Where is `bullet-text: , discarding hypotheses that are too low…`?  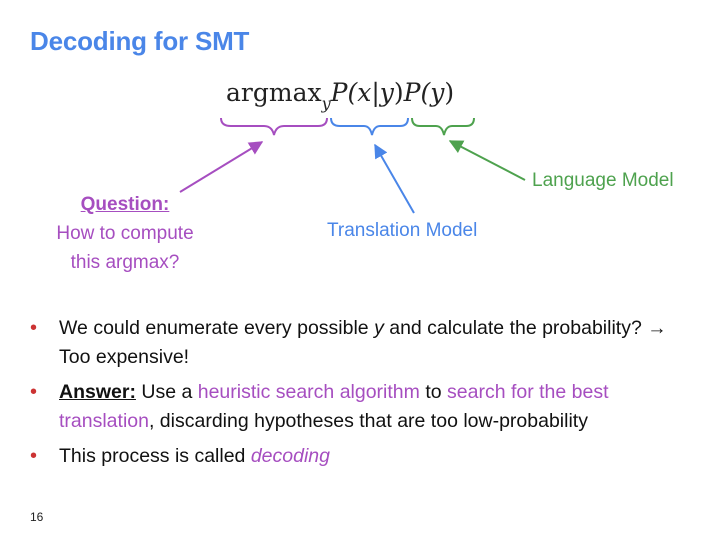 bullet-text: , discarding hypotheses that are too low… is located at coordinates (368, 421).